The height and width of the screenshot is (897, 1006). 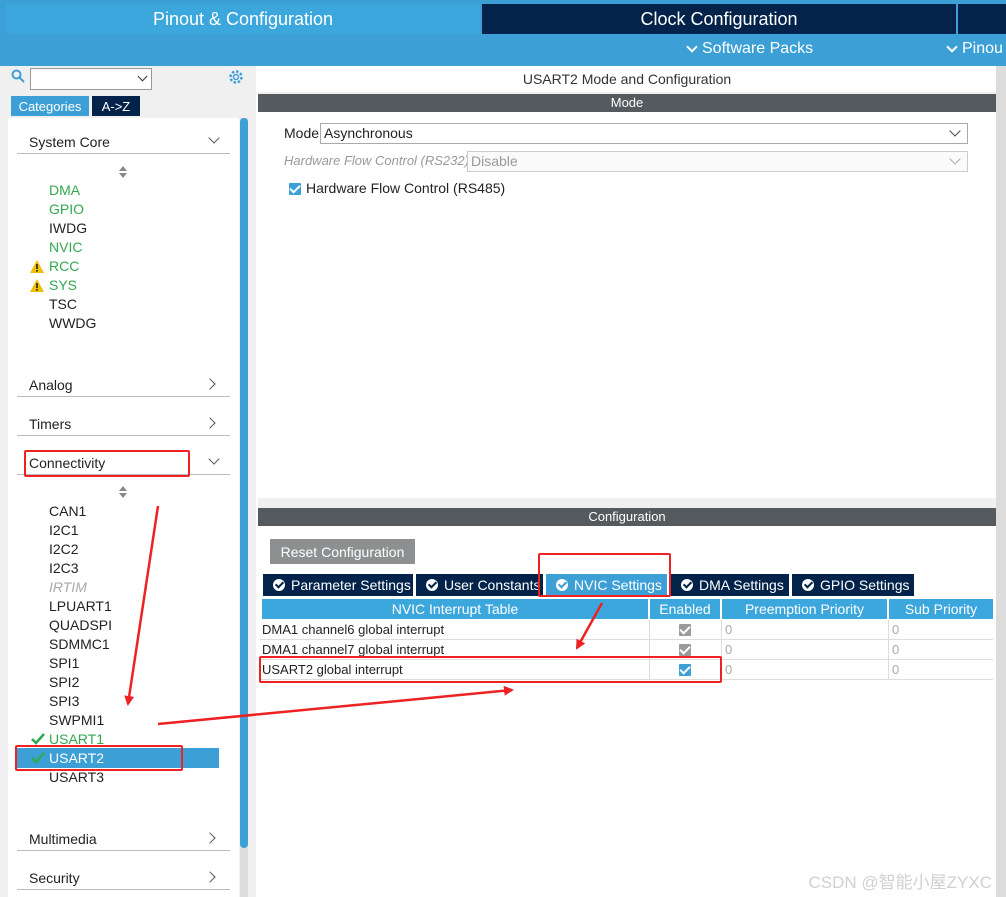 What do you see at coordinates (72, 323) in the screenshot?
I see `list-item-wwdg: WWDG` at bounding box center [72, 323].